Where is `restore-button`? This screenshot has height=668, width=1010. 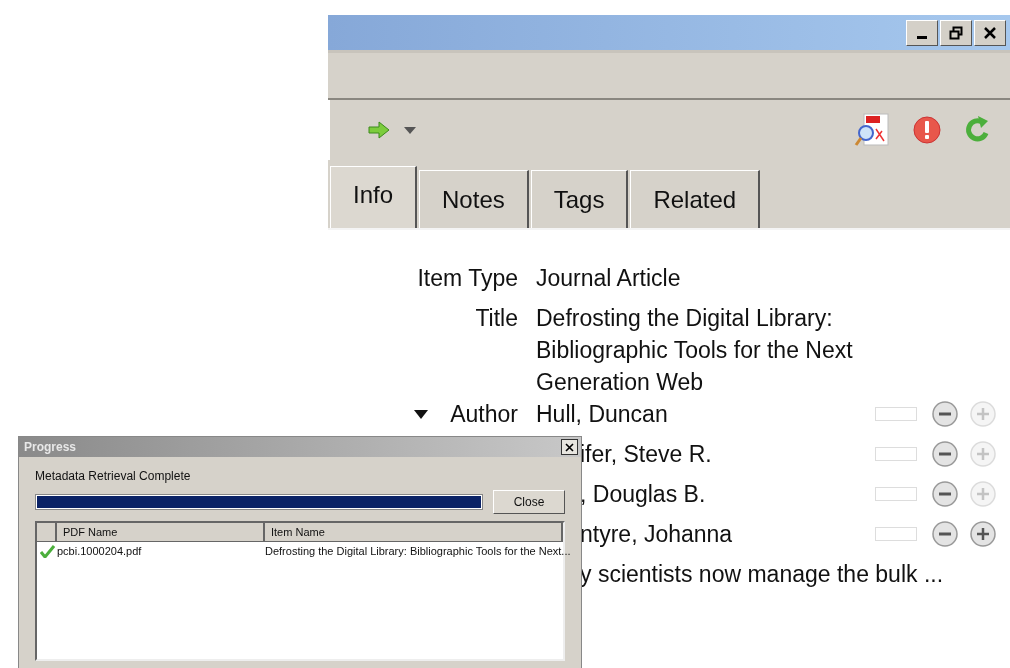 restore-button is located at coordinates (956, 32).